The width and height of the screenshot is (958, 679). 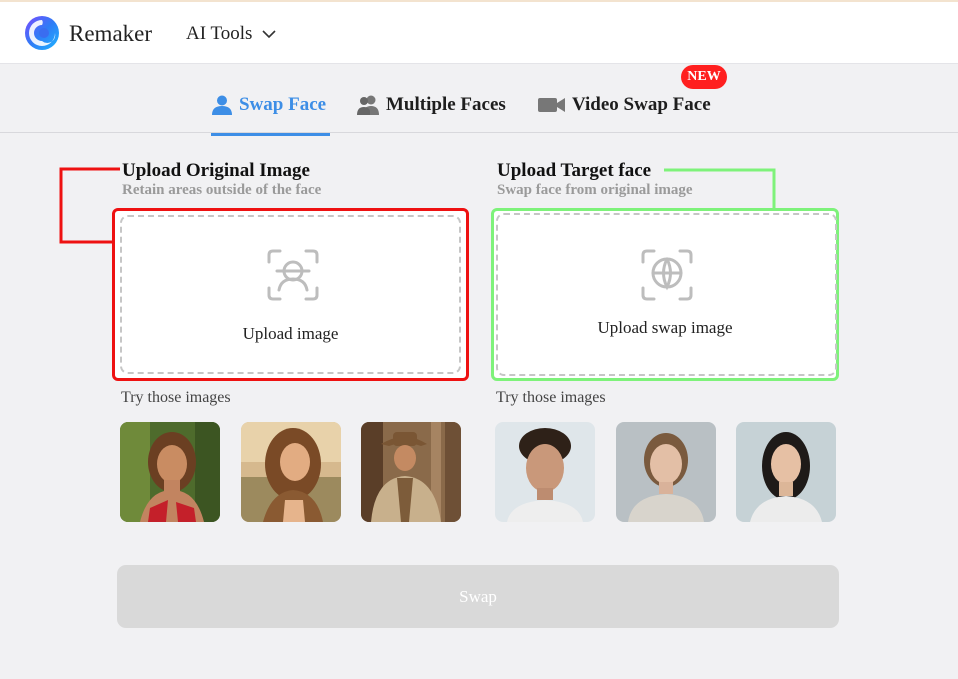 What do you see at coordinates (290, 333) in the screenshot?
I see `upload-image-label: Upload image` at bounding box center [290, 333].